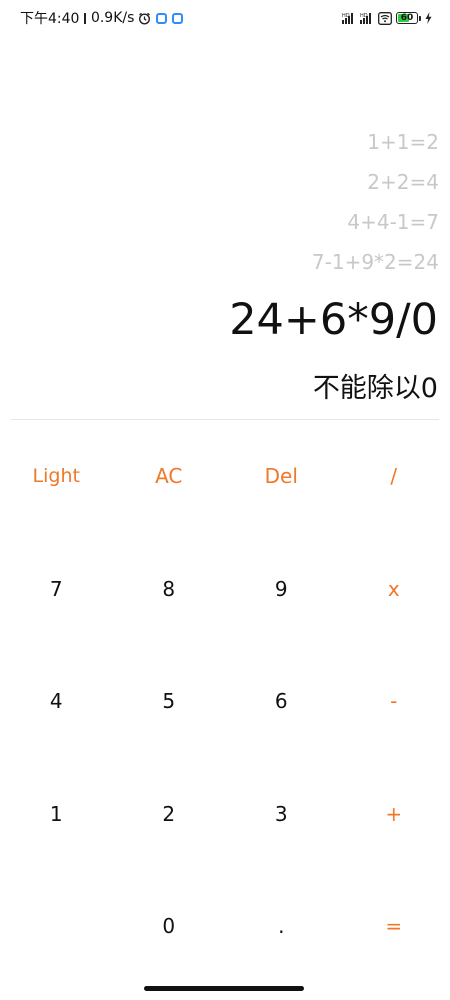  I want to click on battery-icon: 60, so click(408, 18).